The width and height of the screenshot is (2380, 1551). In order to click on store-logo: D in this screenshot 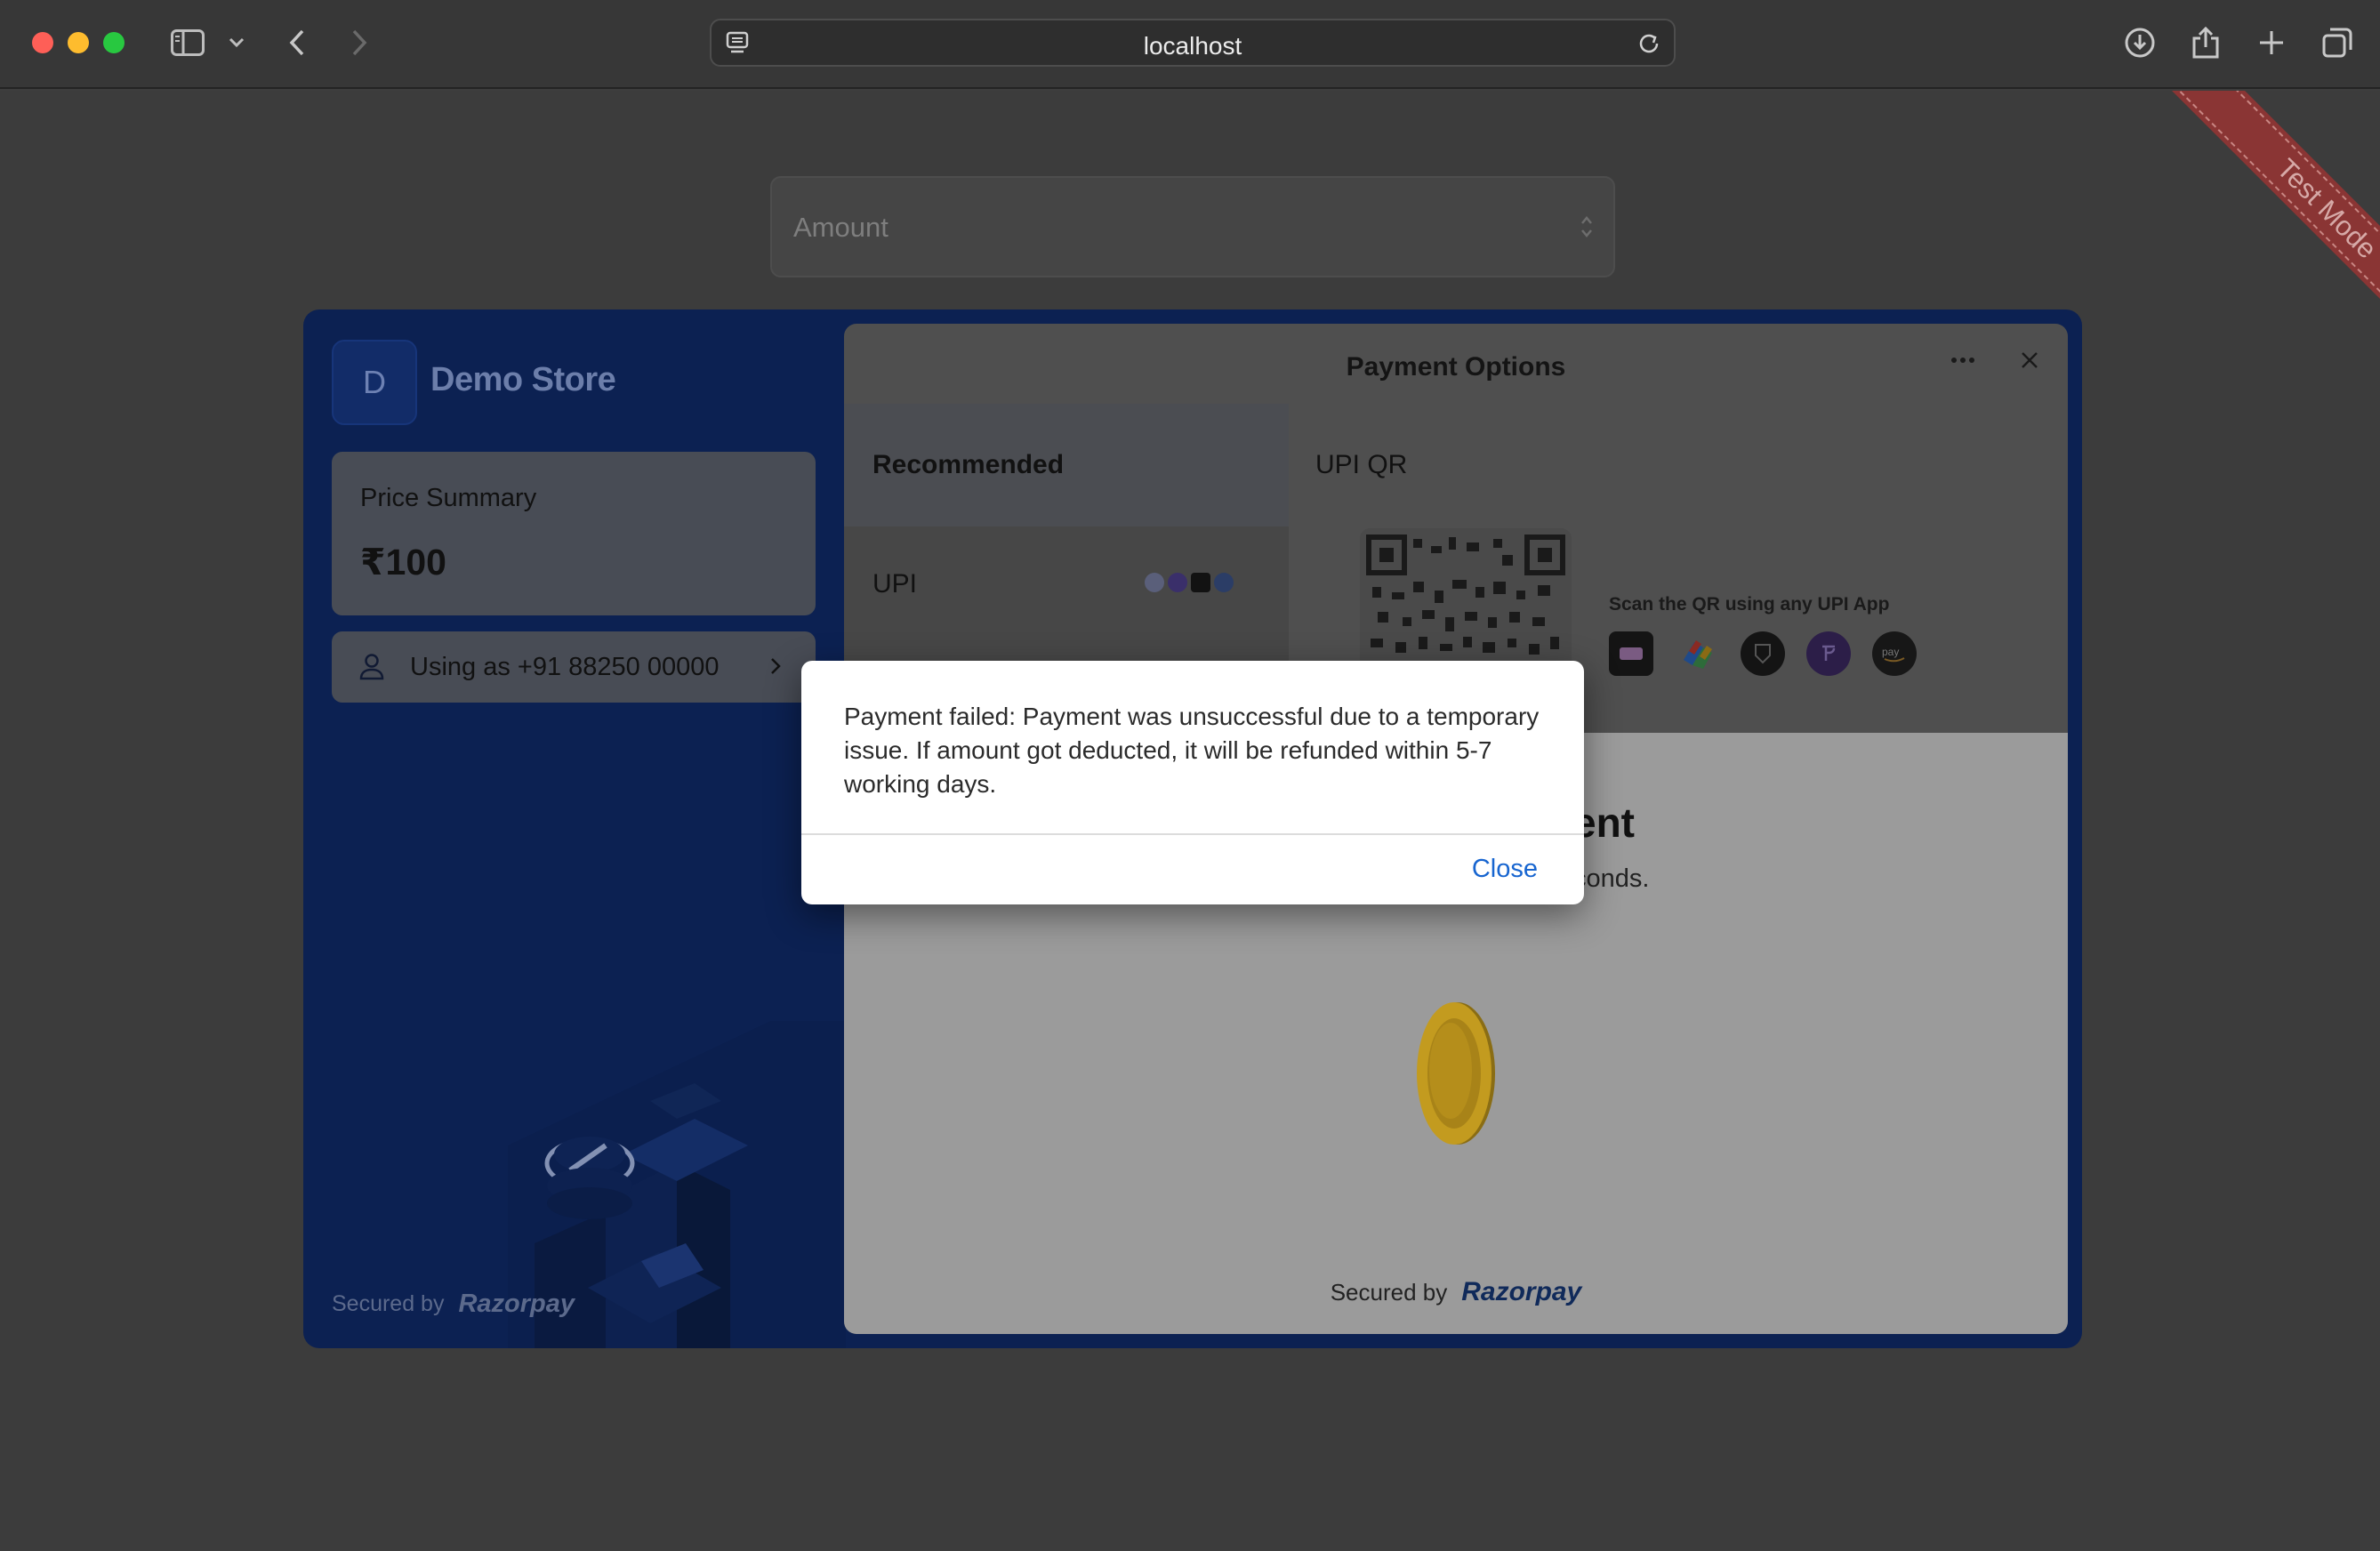, I will do `click(374, 382)`.